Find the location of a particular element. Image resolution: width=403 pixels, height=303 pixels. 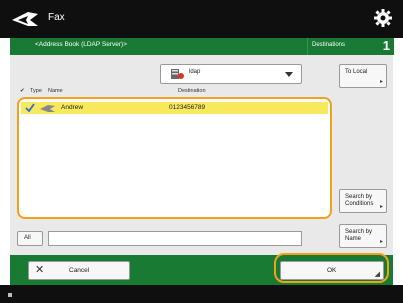

search-by-conditions-button: Search by Conditions ▸ is located at coordinates (363, 201).